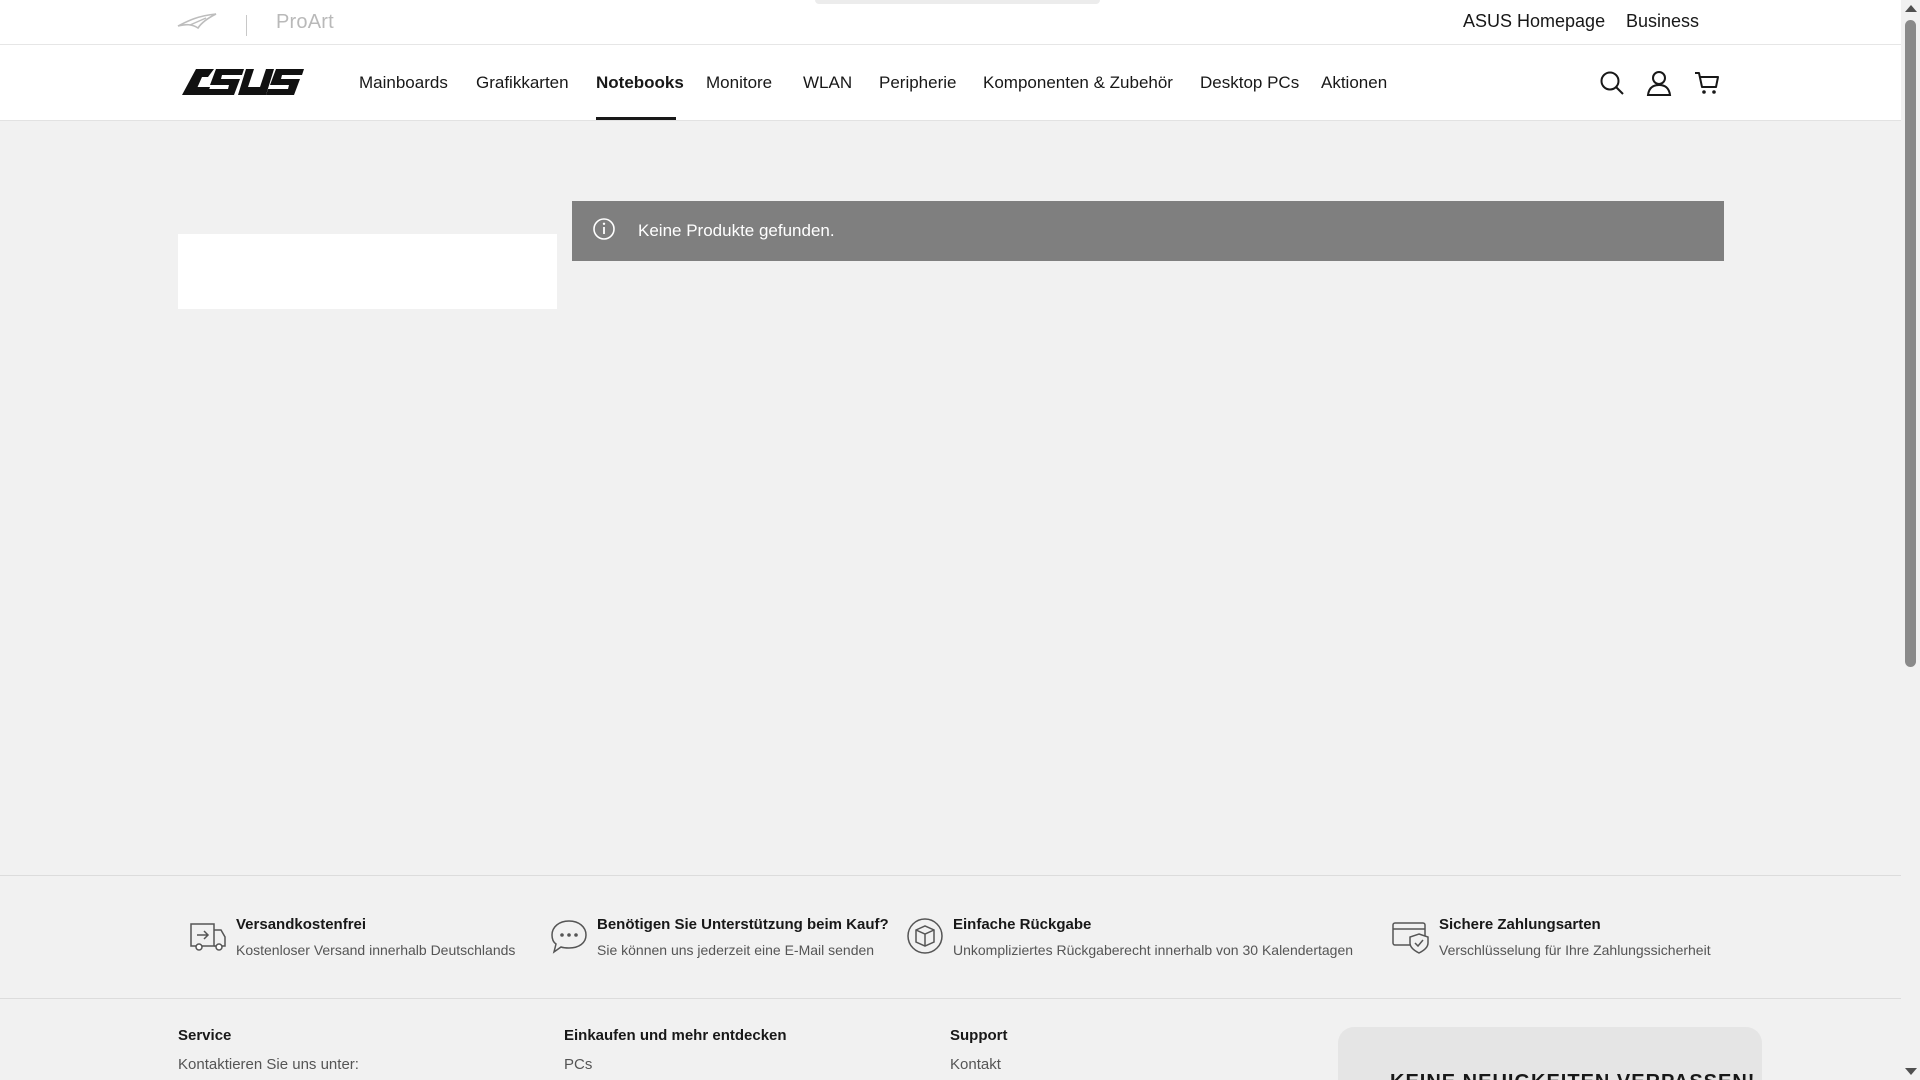  Describe the element at coordinates (675, 1064) in the screenshot. I see `footer-link-pcs: PCs` at that location.